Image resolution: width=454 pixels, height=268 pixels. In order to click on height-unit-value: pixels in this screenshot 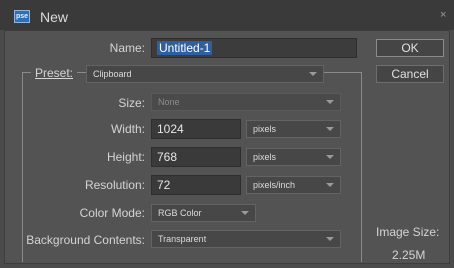, I will do `click(265, 157)`.